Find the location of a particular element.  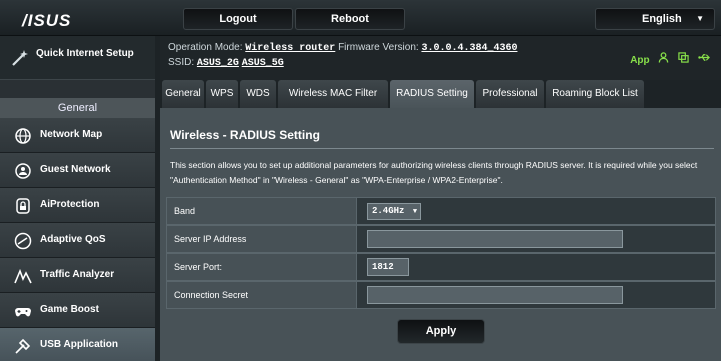

logout-button: Logout is located at coordinates (238, 19).